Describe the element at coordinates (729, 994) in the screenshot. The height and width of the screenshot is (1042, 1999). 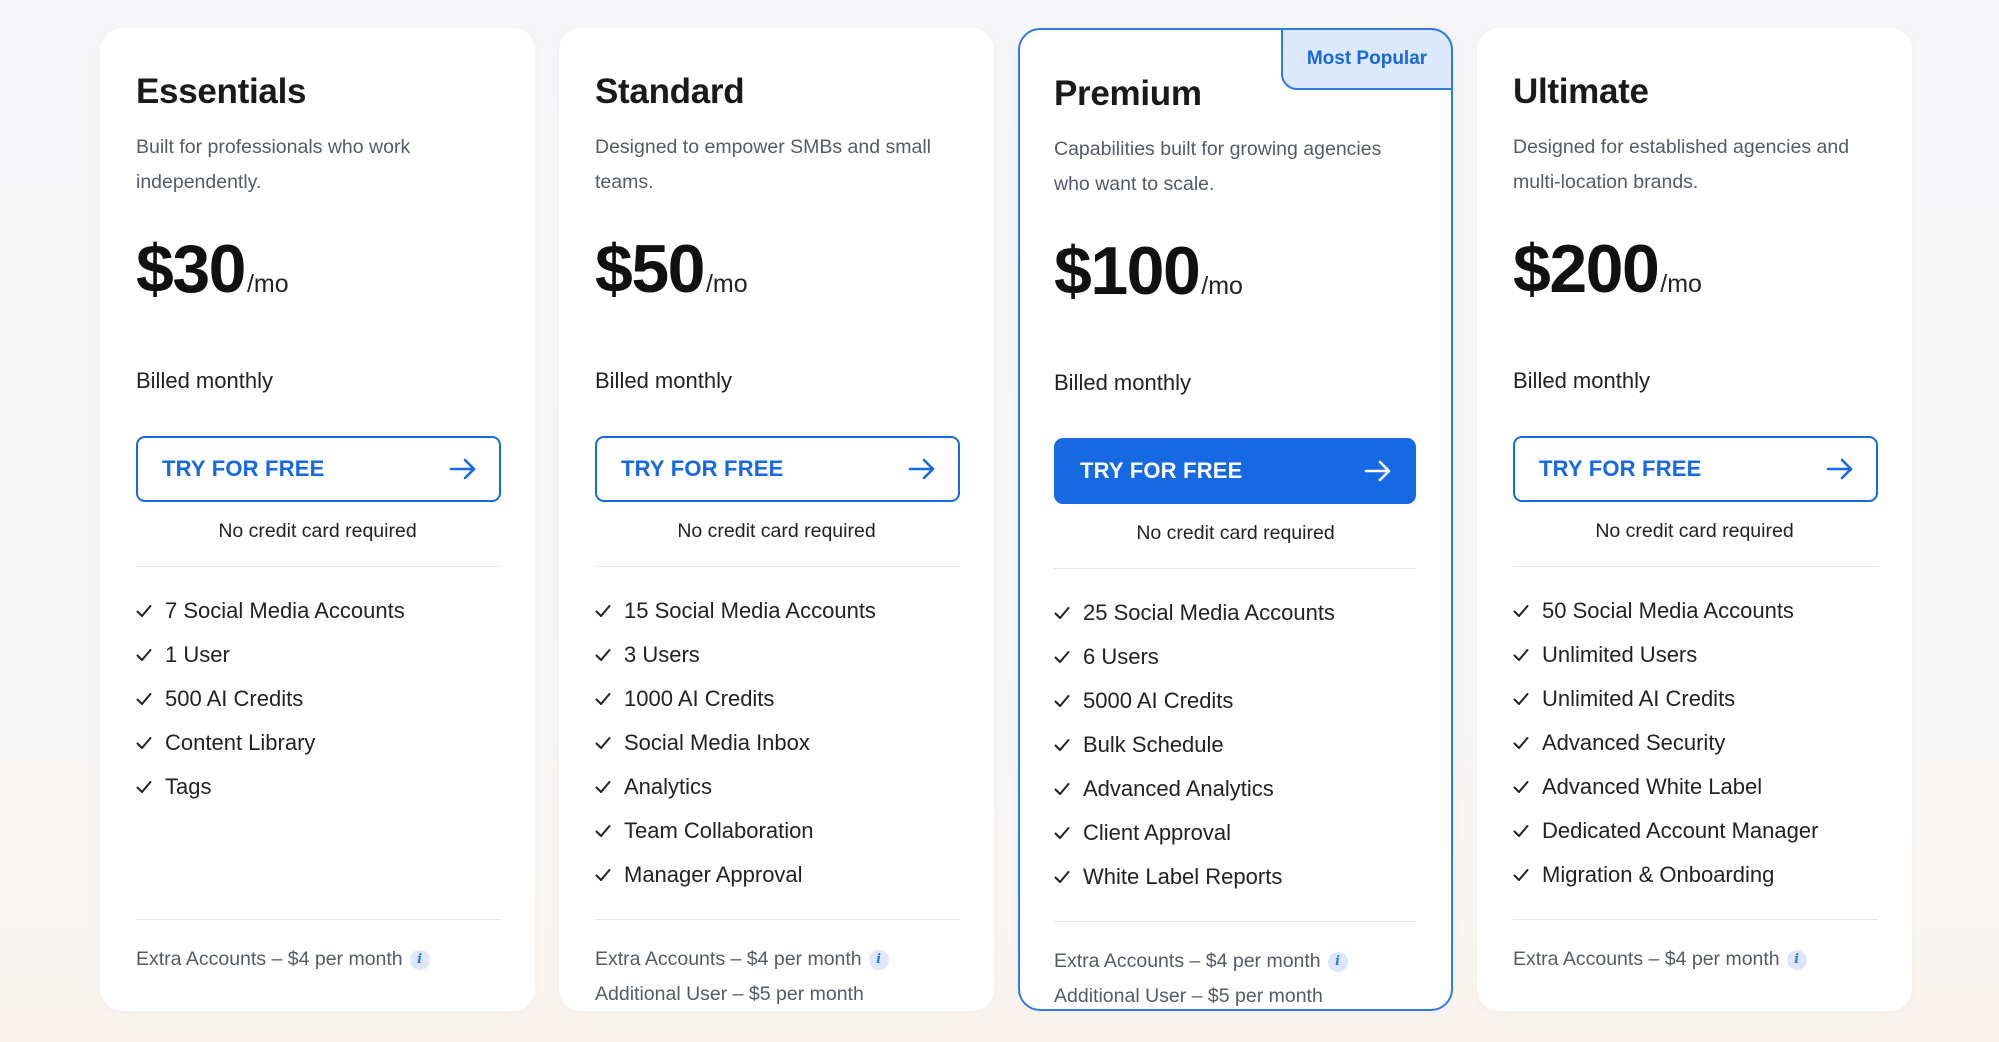
I see `extra-label: Additional User – $5 per month` at that location.